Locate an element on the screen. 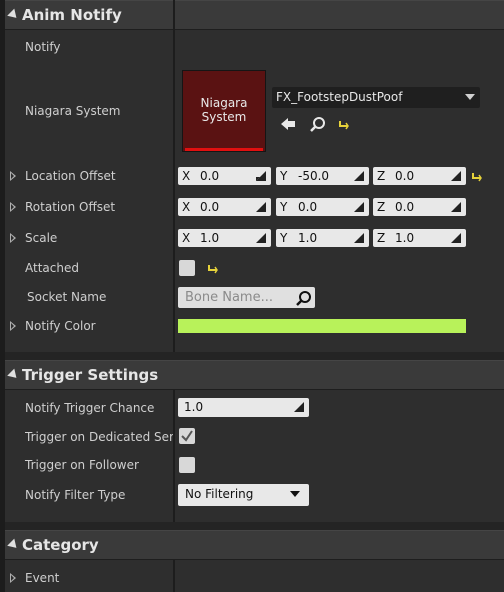  niagara-asset-dropdown: FX_FootstepDustPoof is located at coordinates (376, 97).